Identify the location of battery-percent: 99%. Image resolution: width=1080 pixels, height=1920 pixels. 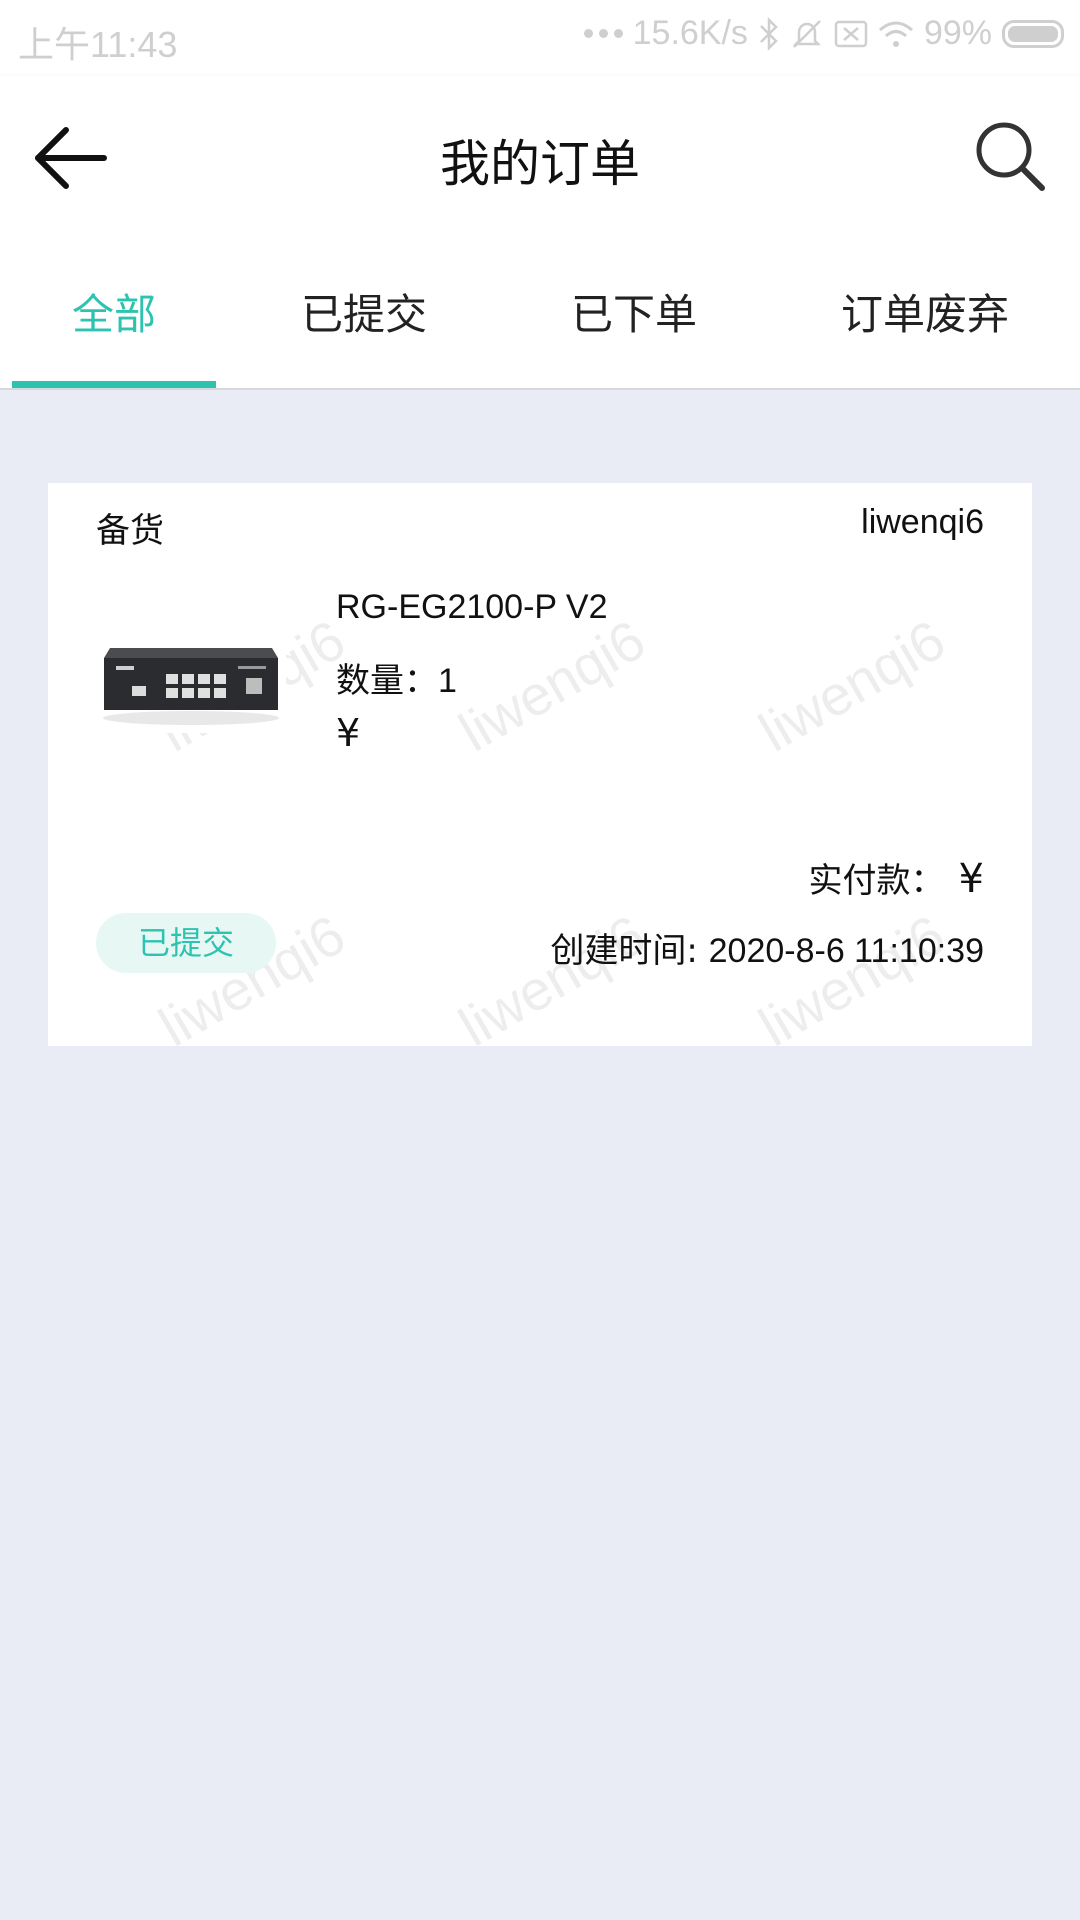
(957, 33).